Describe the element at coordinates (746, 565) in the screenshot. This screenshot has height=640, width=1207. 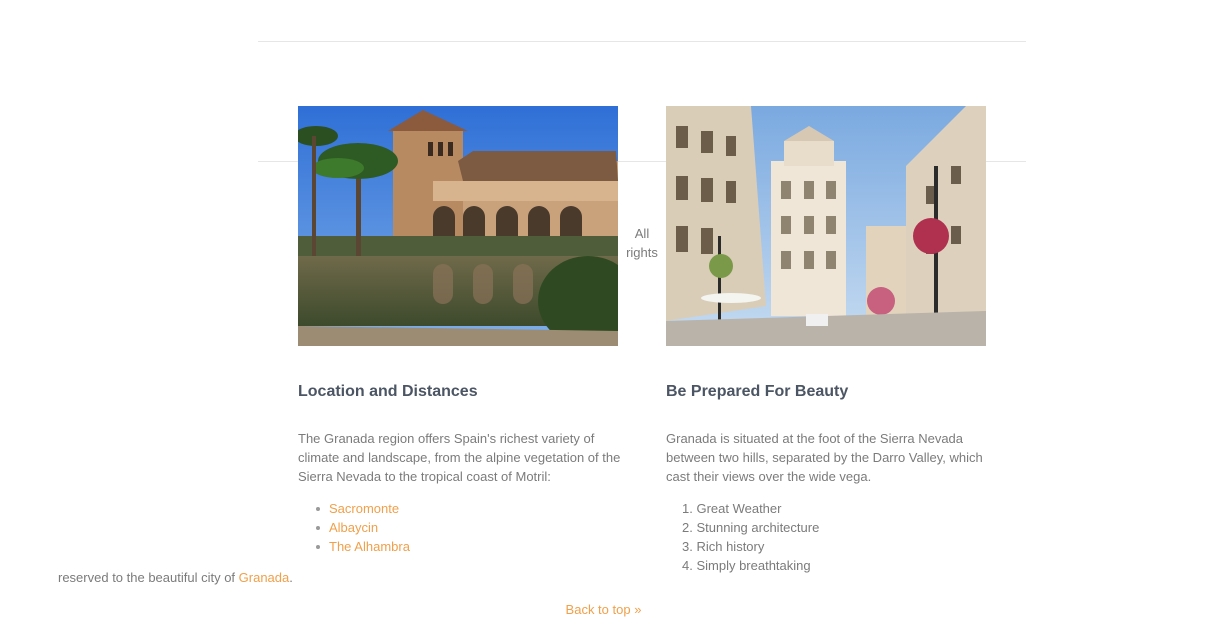
I see `list-item: 4. Simply breathtaking` at that location.